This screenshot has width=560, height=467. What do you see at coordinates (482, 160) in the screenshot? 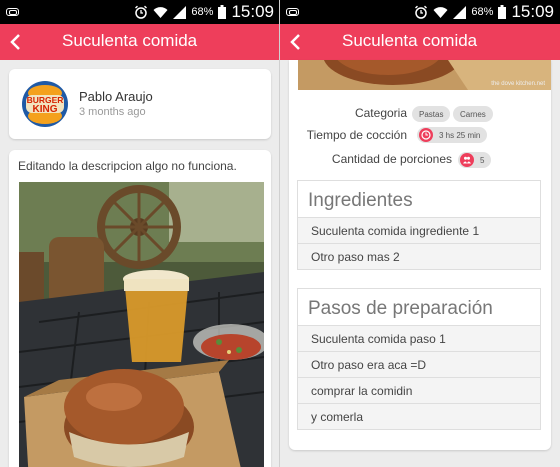
I see `portions-value: 5` at bounding box center [482, 160].